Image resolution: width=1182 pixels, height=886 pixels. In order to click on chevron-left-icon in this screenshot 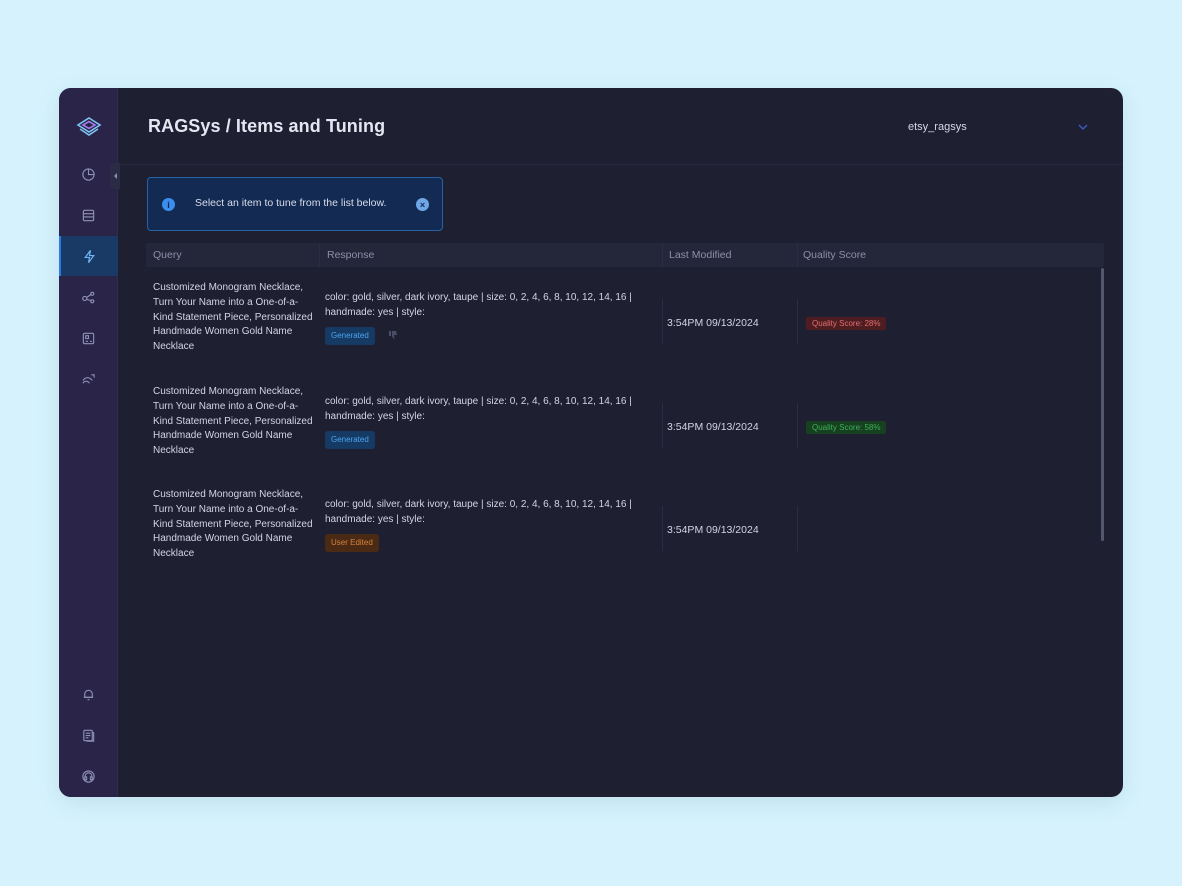, I will do `click(115, 176)`.